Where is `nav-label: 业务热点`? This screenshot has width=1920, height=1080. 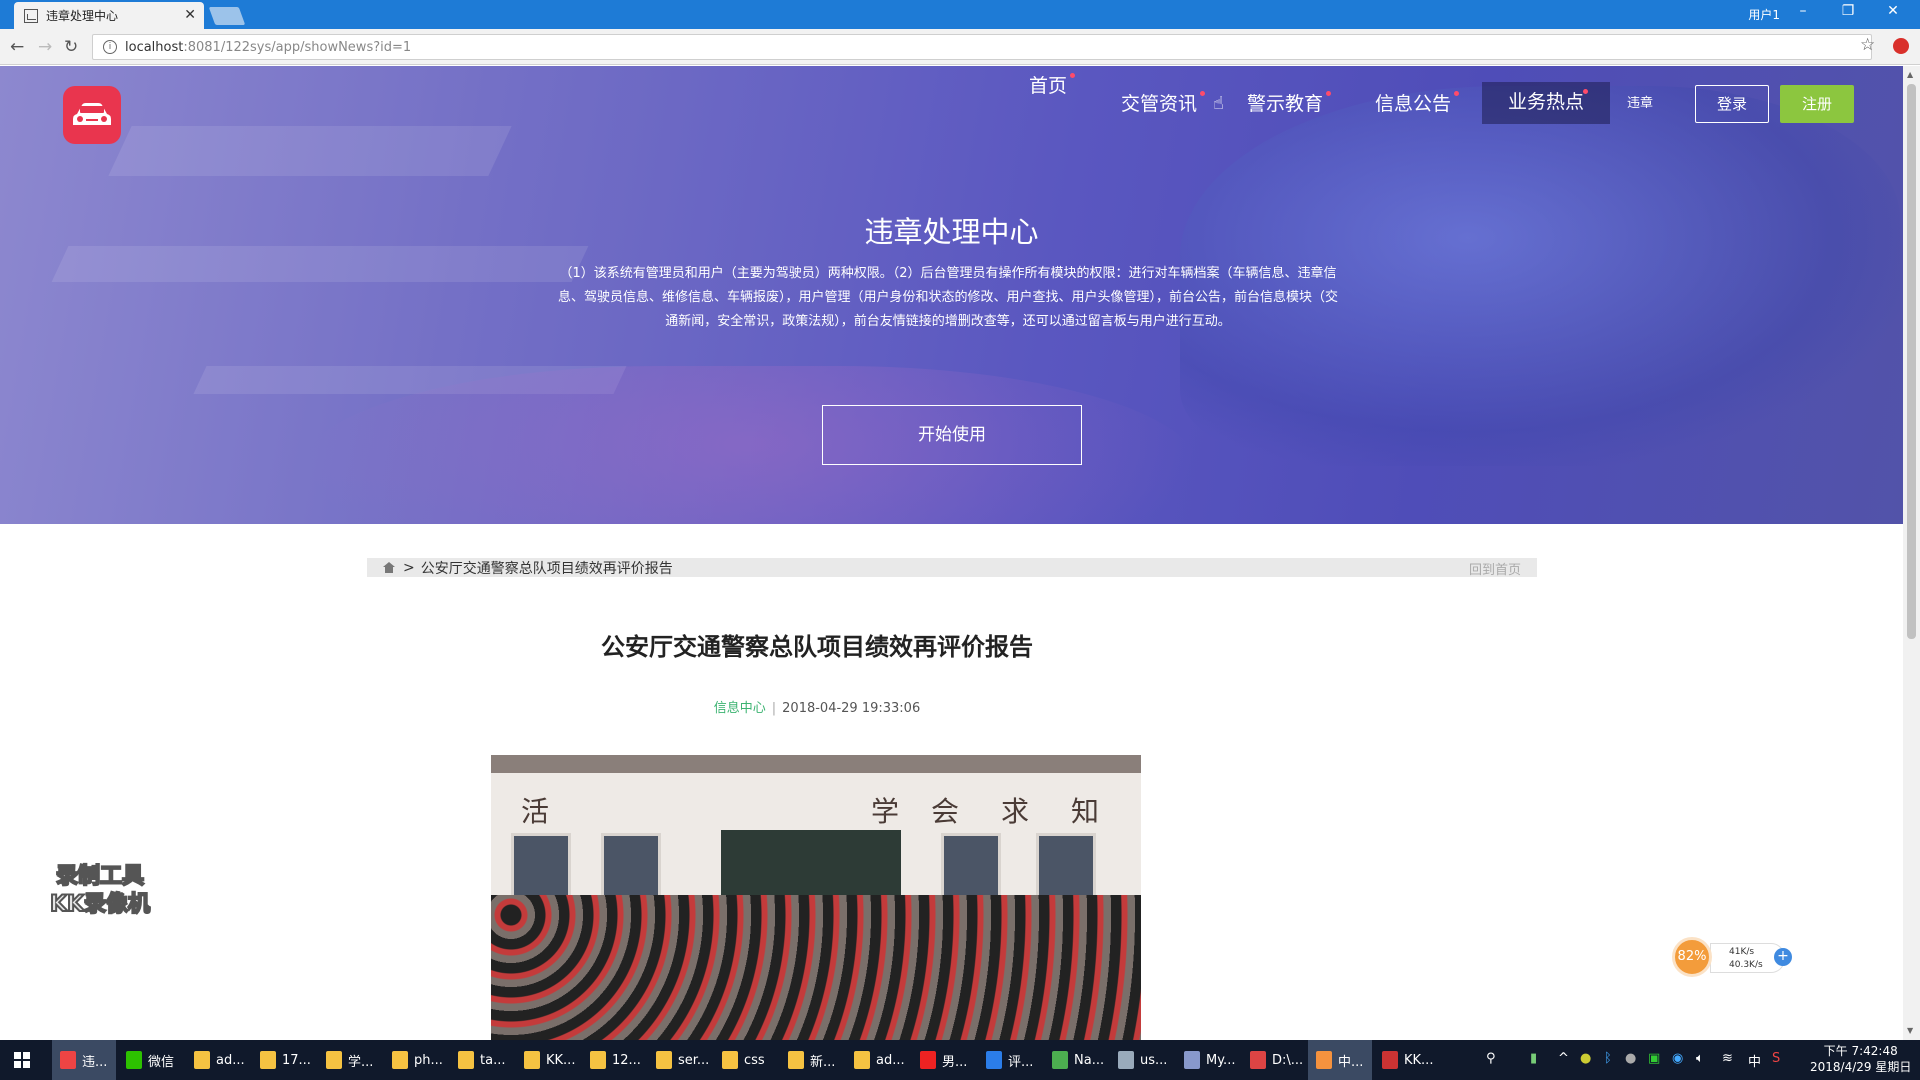
nav-label: 业务热点 is located at coordinates (1545, 102).